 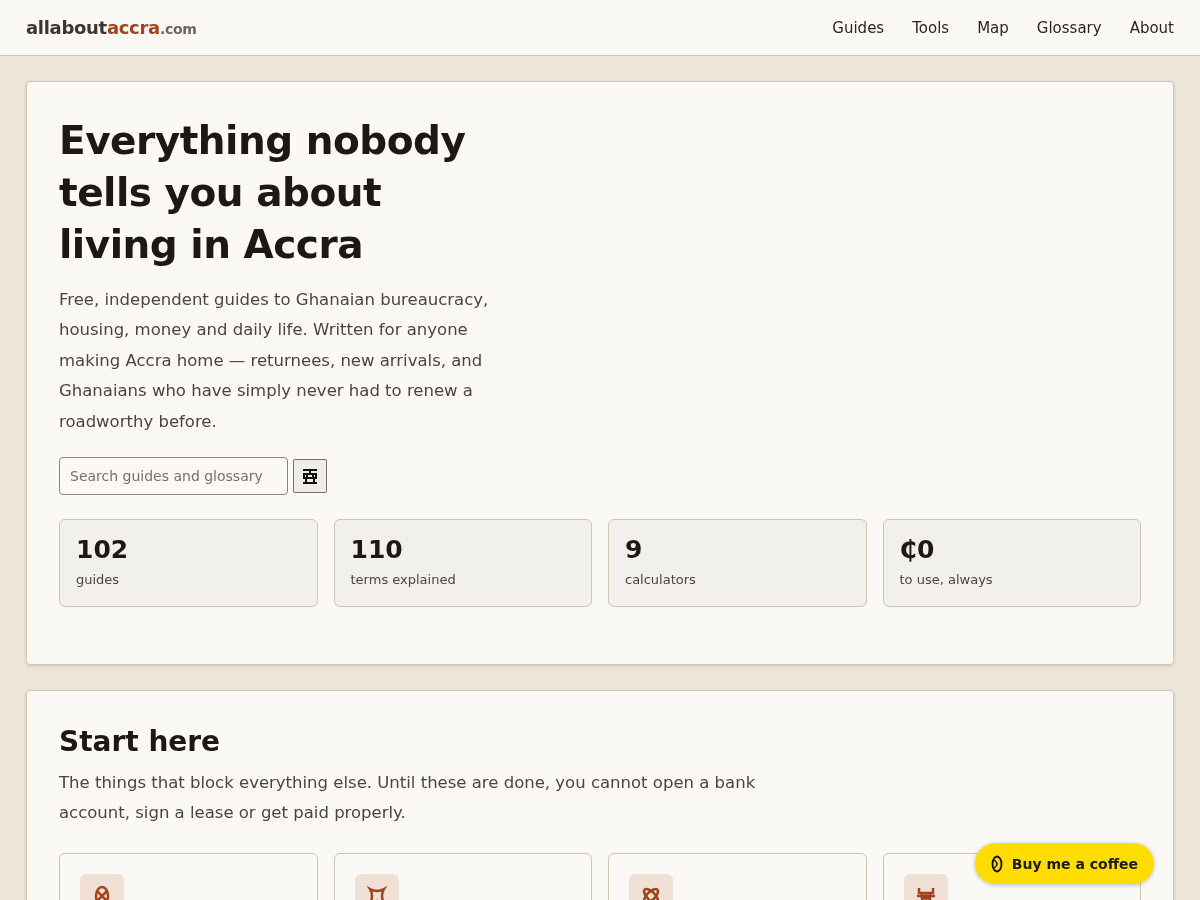 What do you see at coordinates (634, 550) in the screenshot?
I see `stat-value: 9` at bounding box center [634, 550].